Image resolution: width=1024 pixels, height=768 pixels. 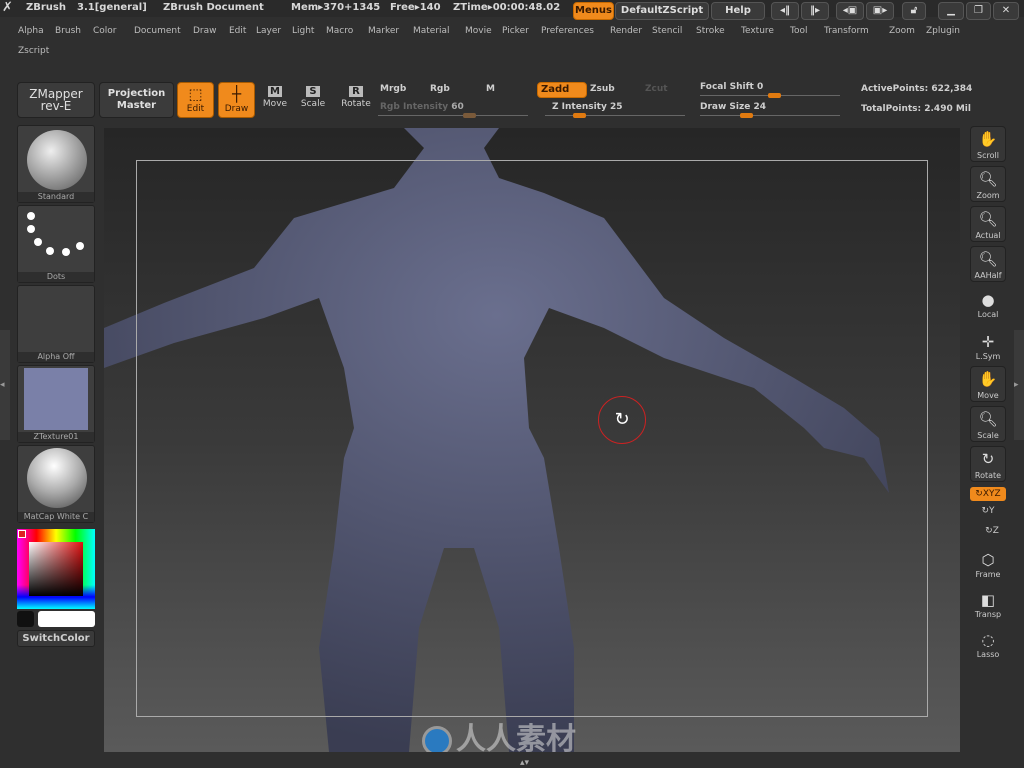 What do you see at coordinates (195, 100) in the screenshot?
I see `edit-button: ⬚ Edit` at bounding box center [195, 100].